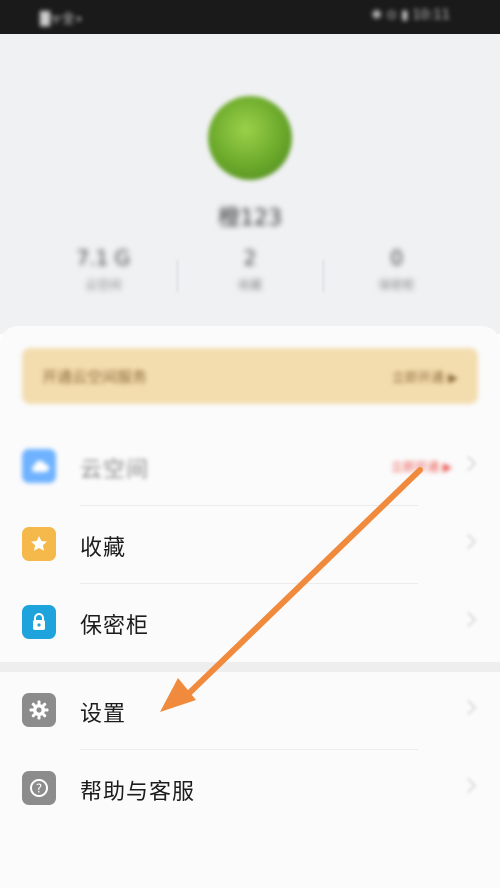 This screenshot has height=888, width=500. Describe the element at coordinates (250, 17) in the screenshot. I see `status-bar: █ᯤ全∙ ✱ ⊙ ▮ 10:11` at that location.